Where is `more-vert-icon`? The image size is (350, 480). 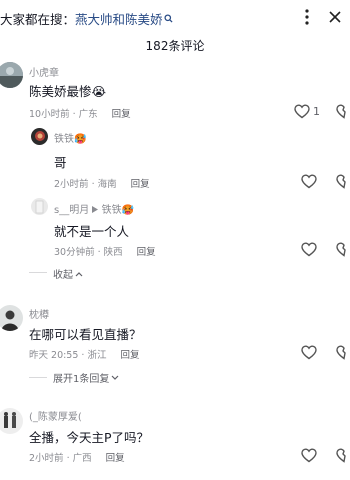
more-vert-icon is located at coordinates (307, 17).